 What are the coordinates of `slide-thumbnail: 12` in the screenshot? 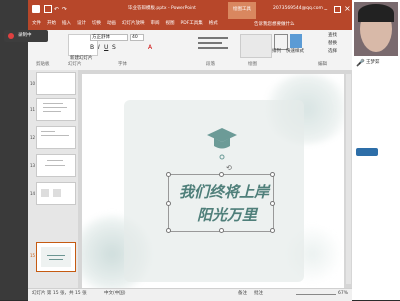 It's located at (53, 137).